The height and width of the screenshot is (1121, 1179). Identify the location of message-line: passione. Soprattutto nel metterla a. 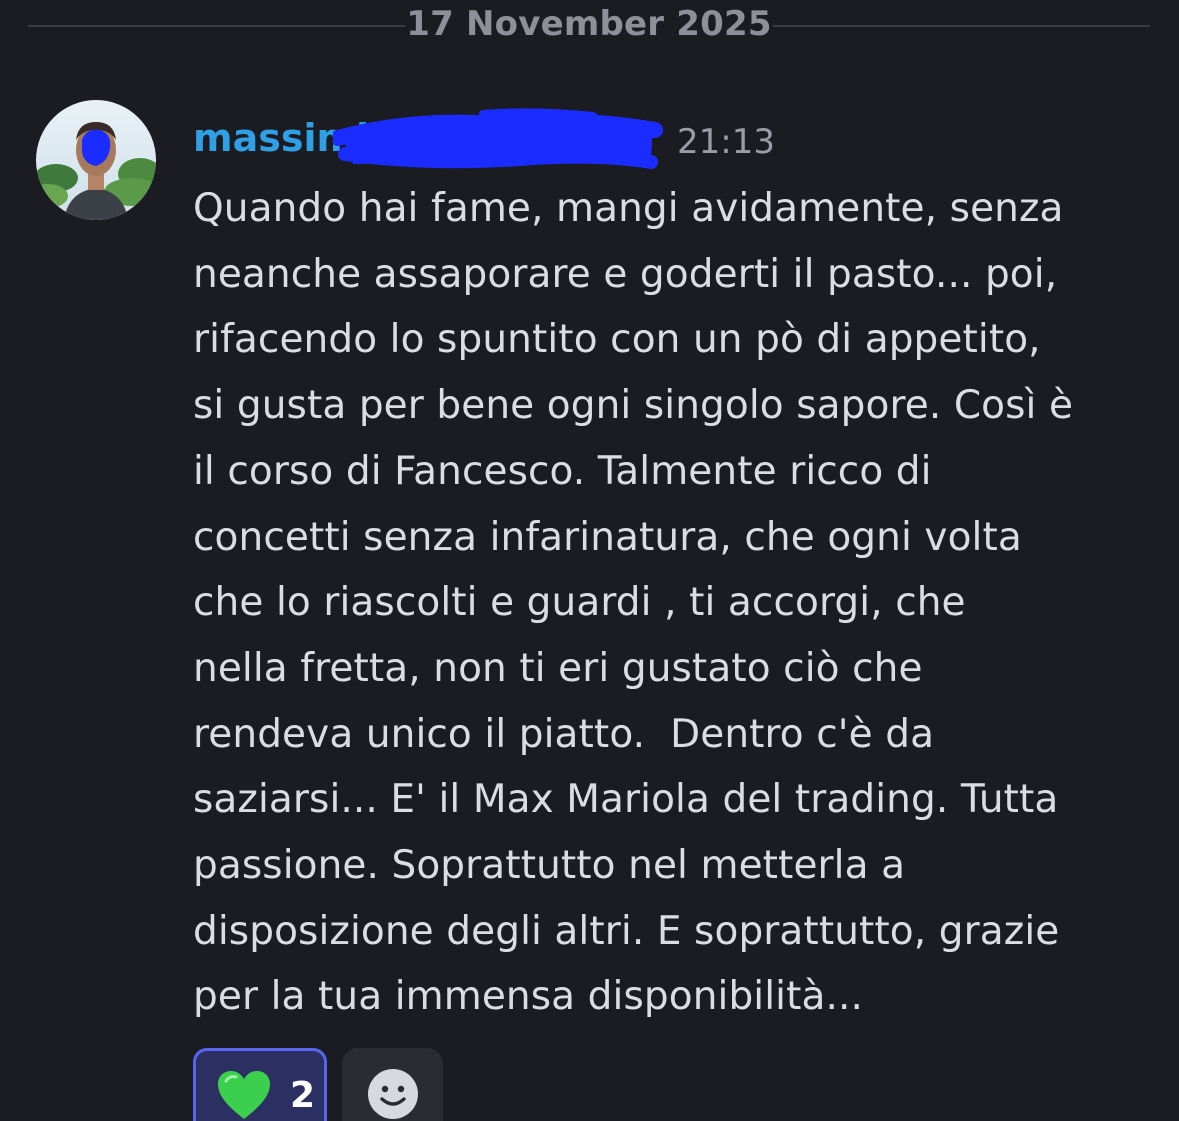
(549, 866).